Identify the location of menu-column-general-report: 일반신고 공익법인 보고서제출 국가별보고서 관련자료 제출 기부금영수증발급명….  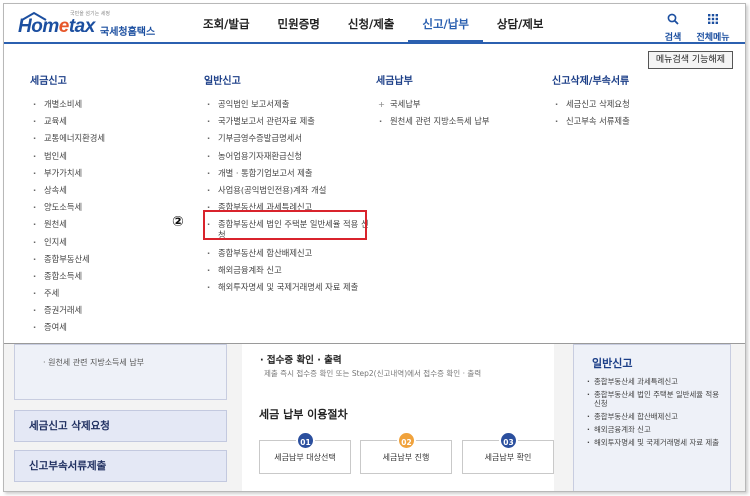
(286, 185).